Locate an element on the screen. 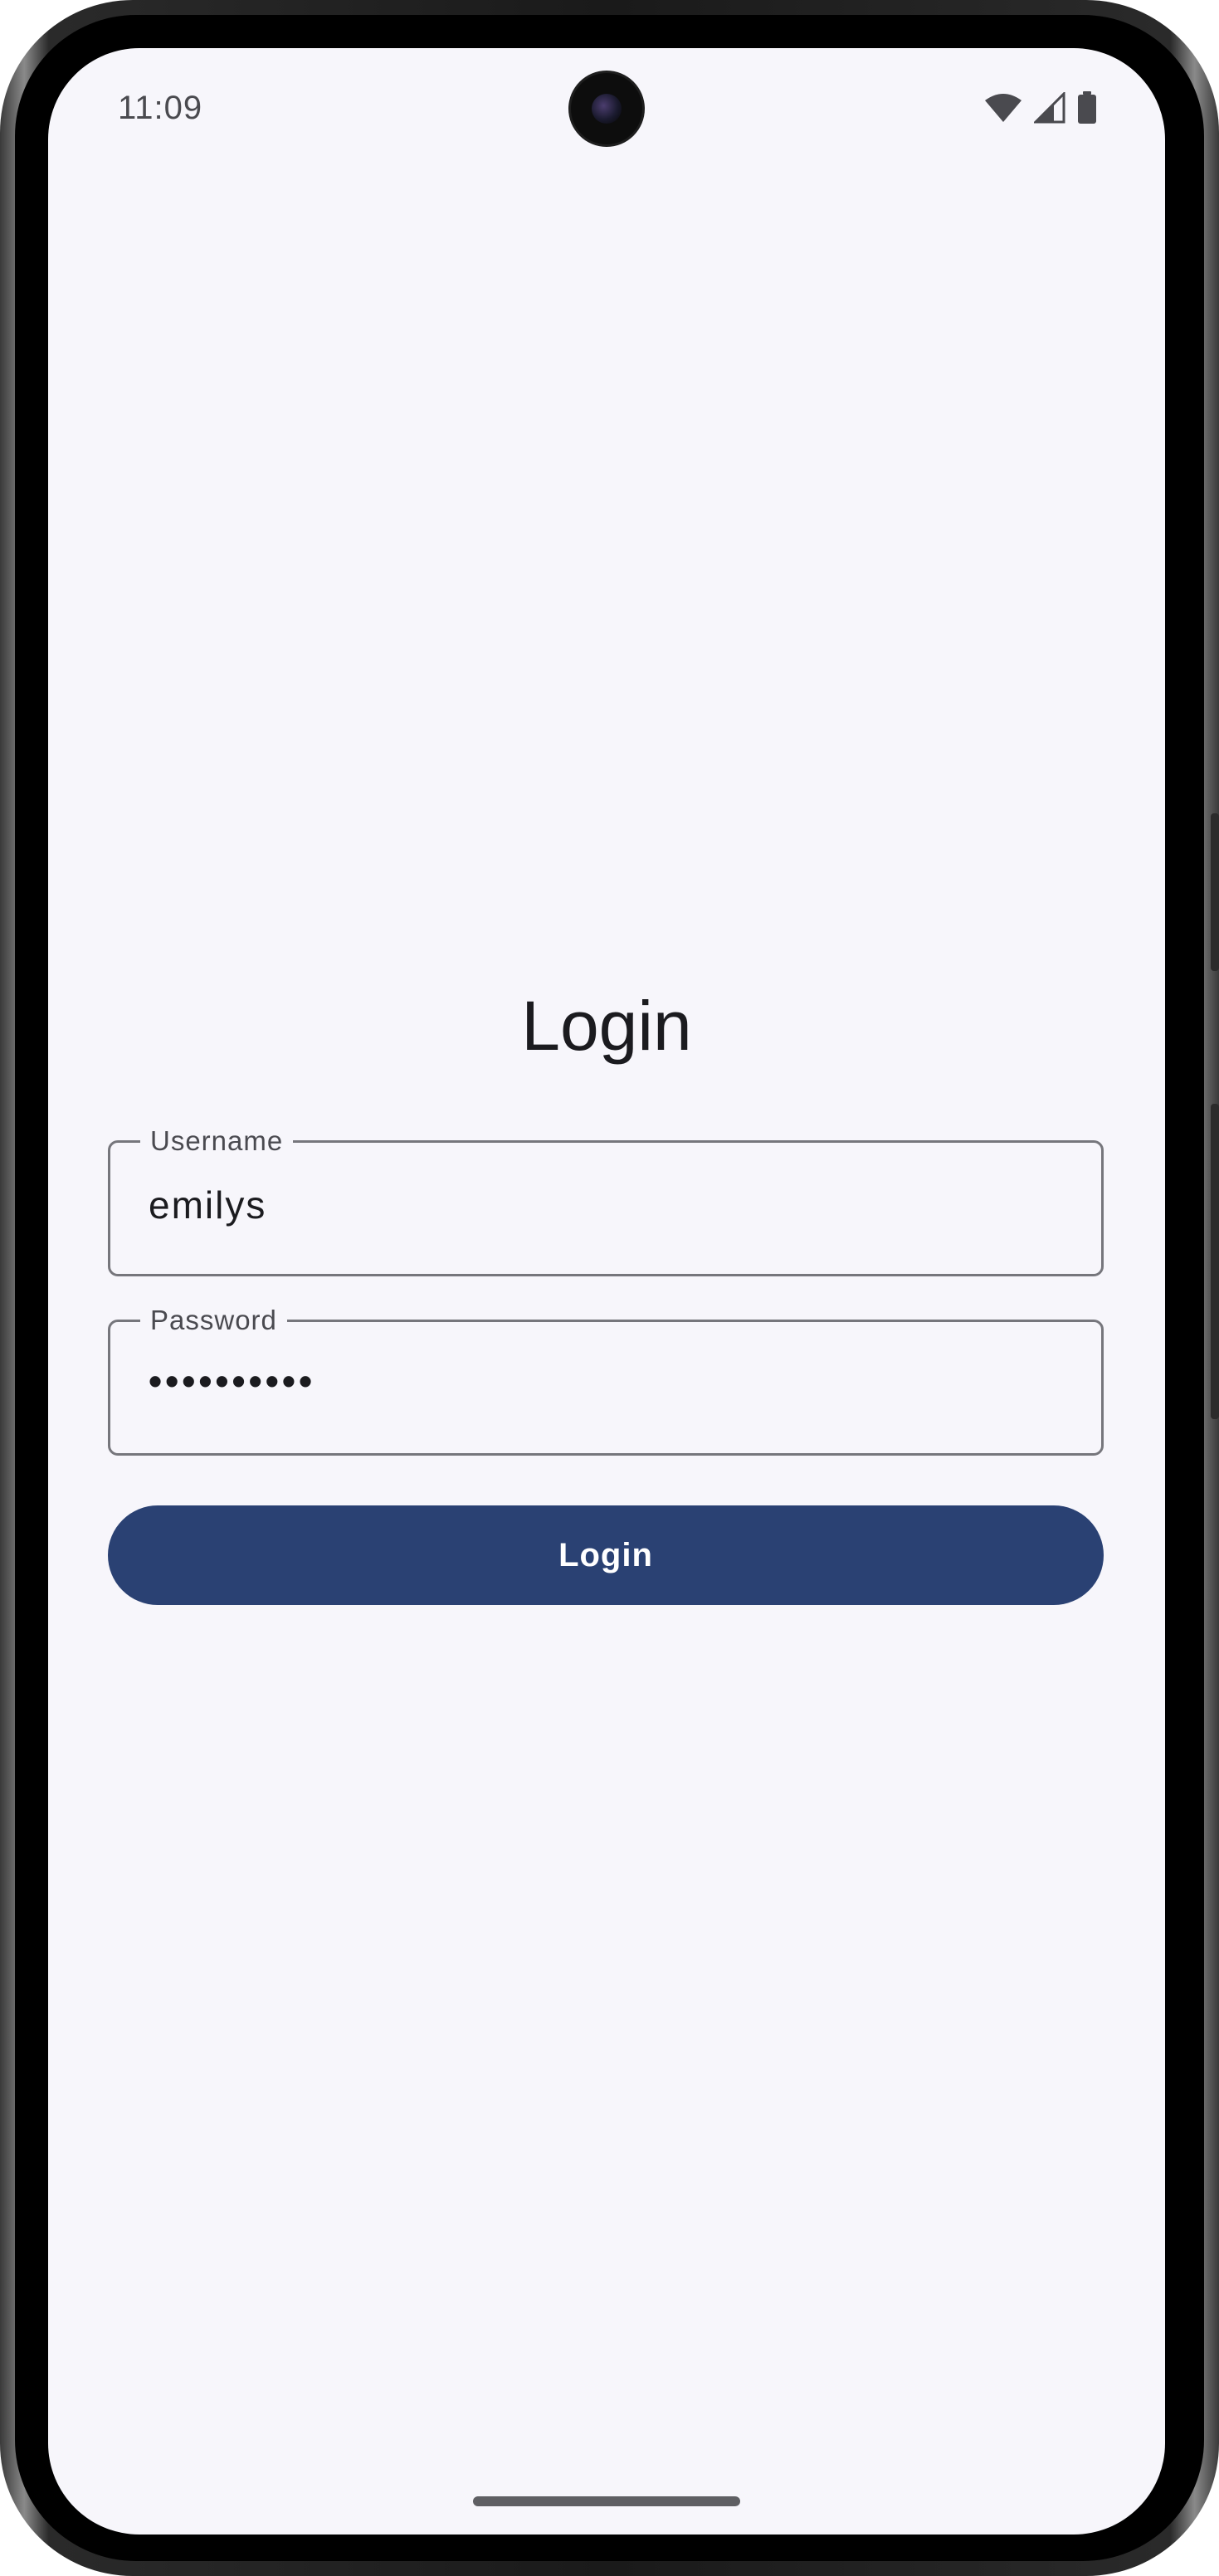 This screenshot has height=2576, width=1219. home-indicator is located at coordinates (607, 2501).